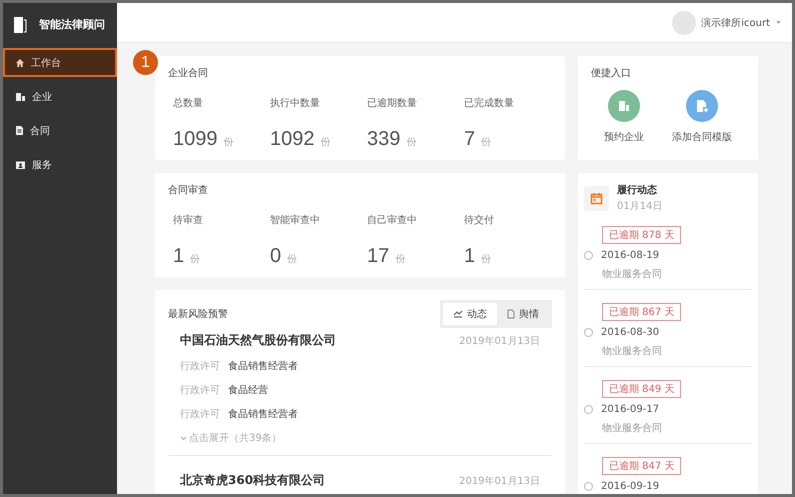  Describe the element at coordinates (295, 103) in the screenshot. I see `stat-label: 执行中数量` at that location.